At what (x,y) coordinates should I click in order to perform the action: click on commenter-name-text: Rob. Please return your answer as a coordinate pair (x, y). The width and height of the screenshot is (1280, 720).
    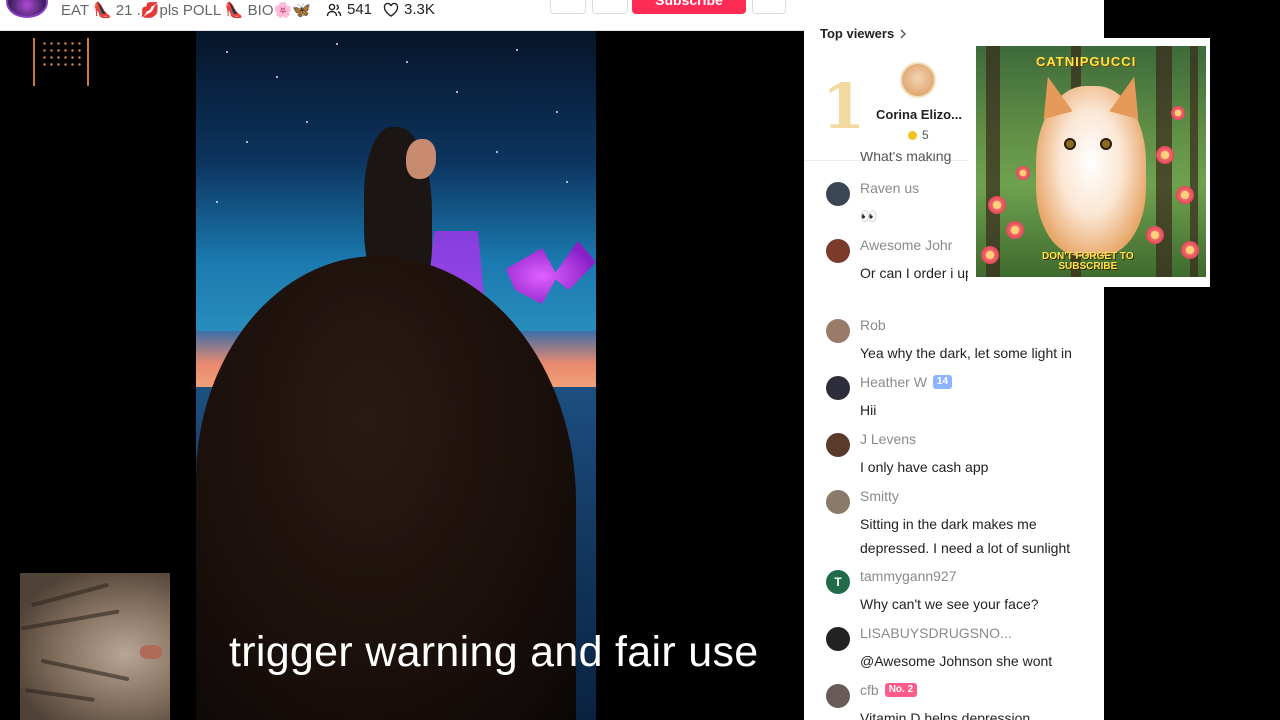
    Looking at the image, I should click on (873, 325).